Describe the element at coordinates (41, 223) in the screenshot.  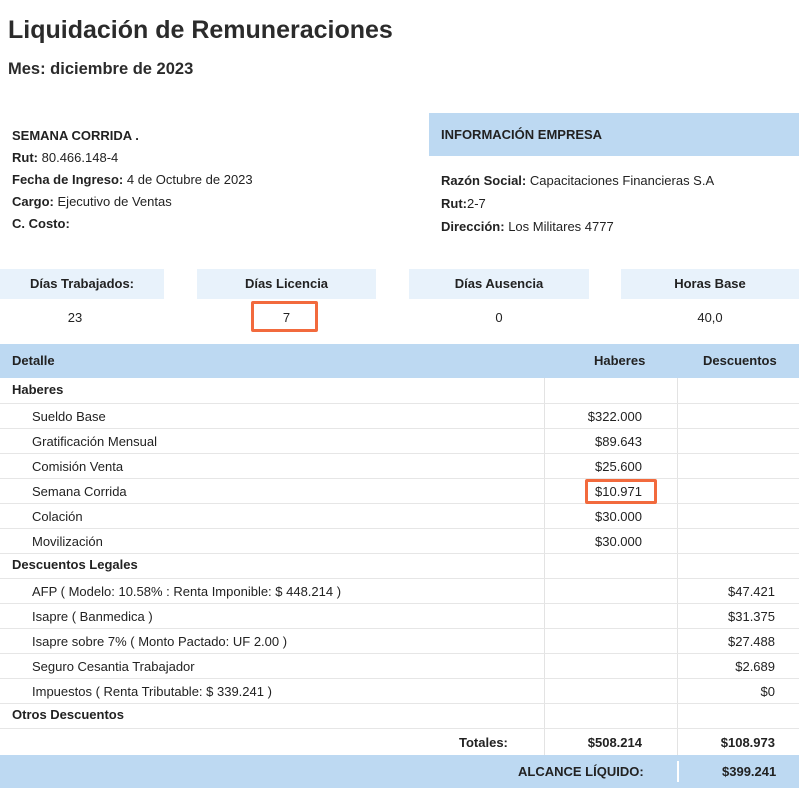
I see `employee-costo: C. Costo:` at that location.